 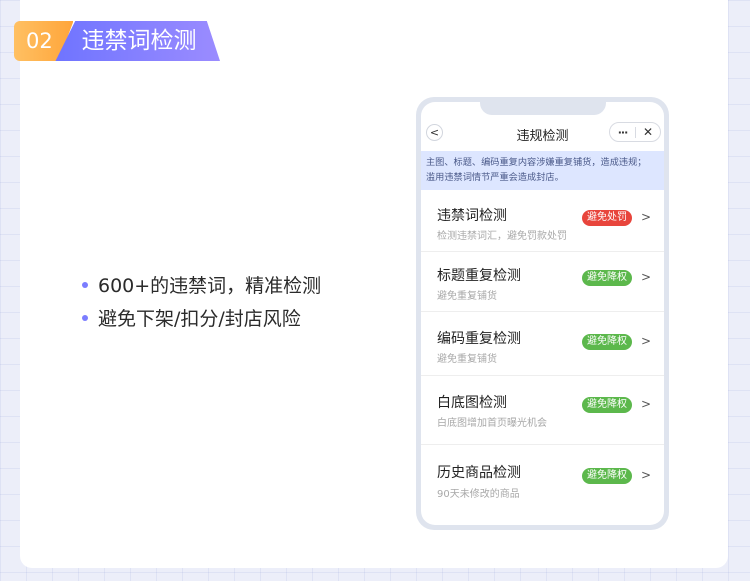 I want to click on section-badge: 02 违禁词检测, so click(x=117, y=41).